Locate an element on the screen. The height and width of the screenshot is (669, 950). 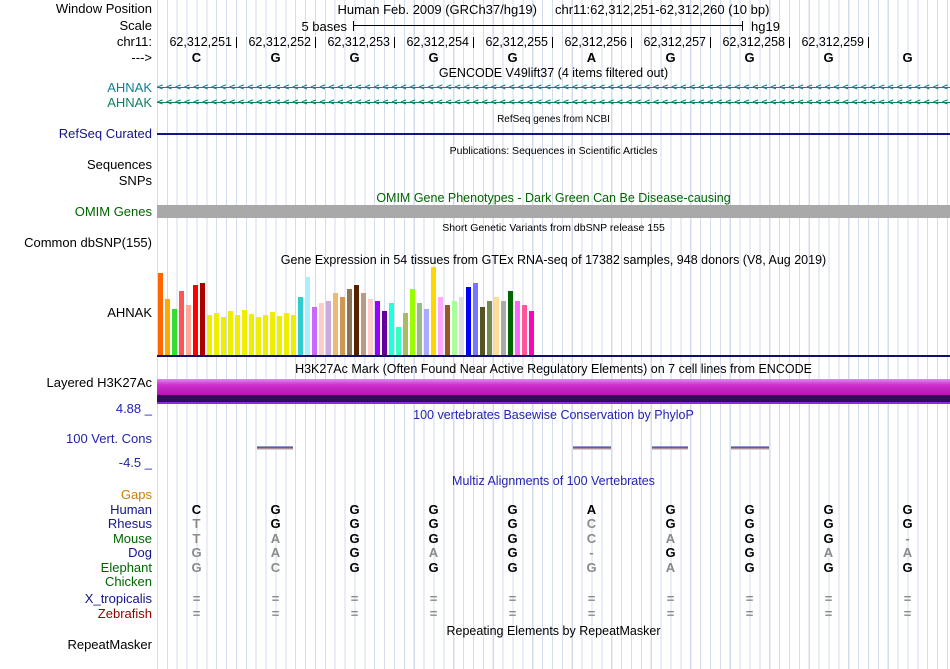
multiz-species-label-elephant: Elephant is located at coordinates (76, 568).